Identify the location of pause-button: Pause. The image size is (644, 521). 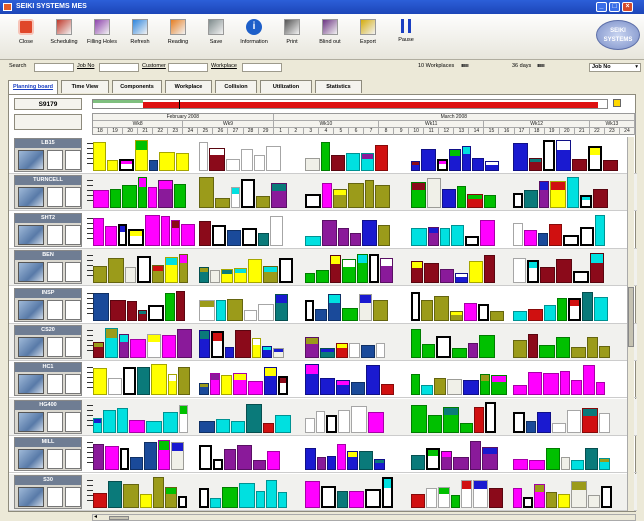
(406, 38).